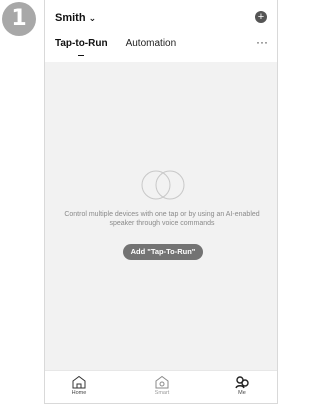 The image size is (320, 404). What do you see at coordinates (81, 43) in the screenshot?
I see `tab-tap-to-run: Tap-to-Run` at bounding box center [81, 43].